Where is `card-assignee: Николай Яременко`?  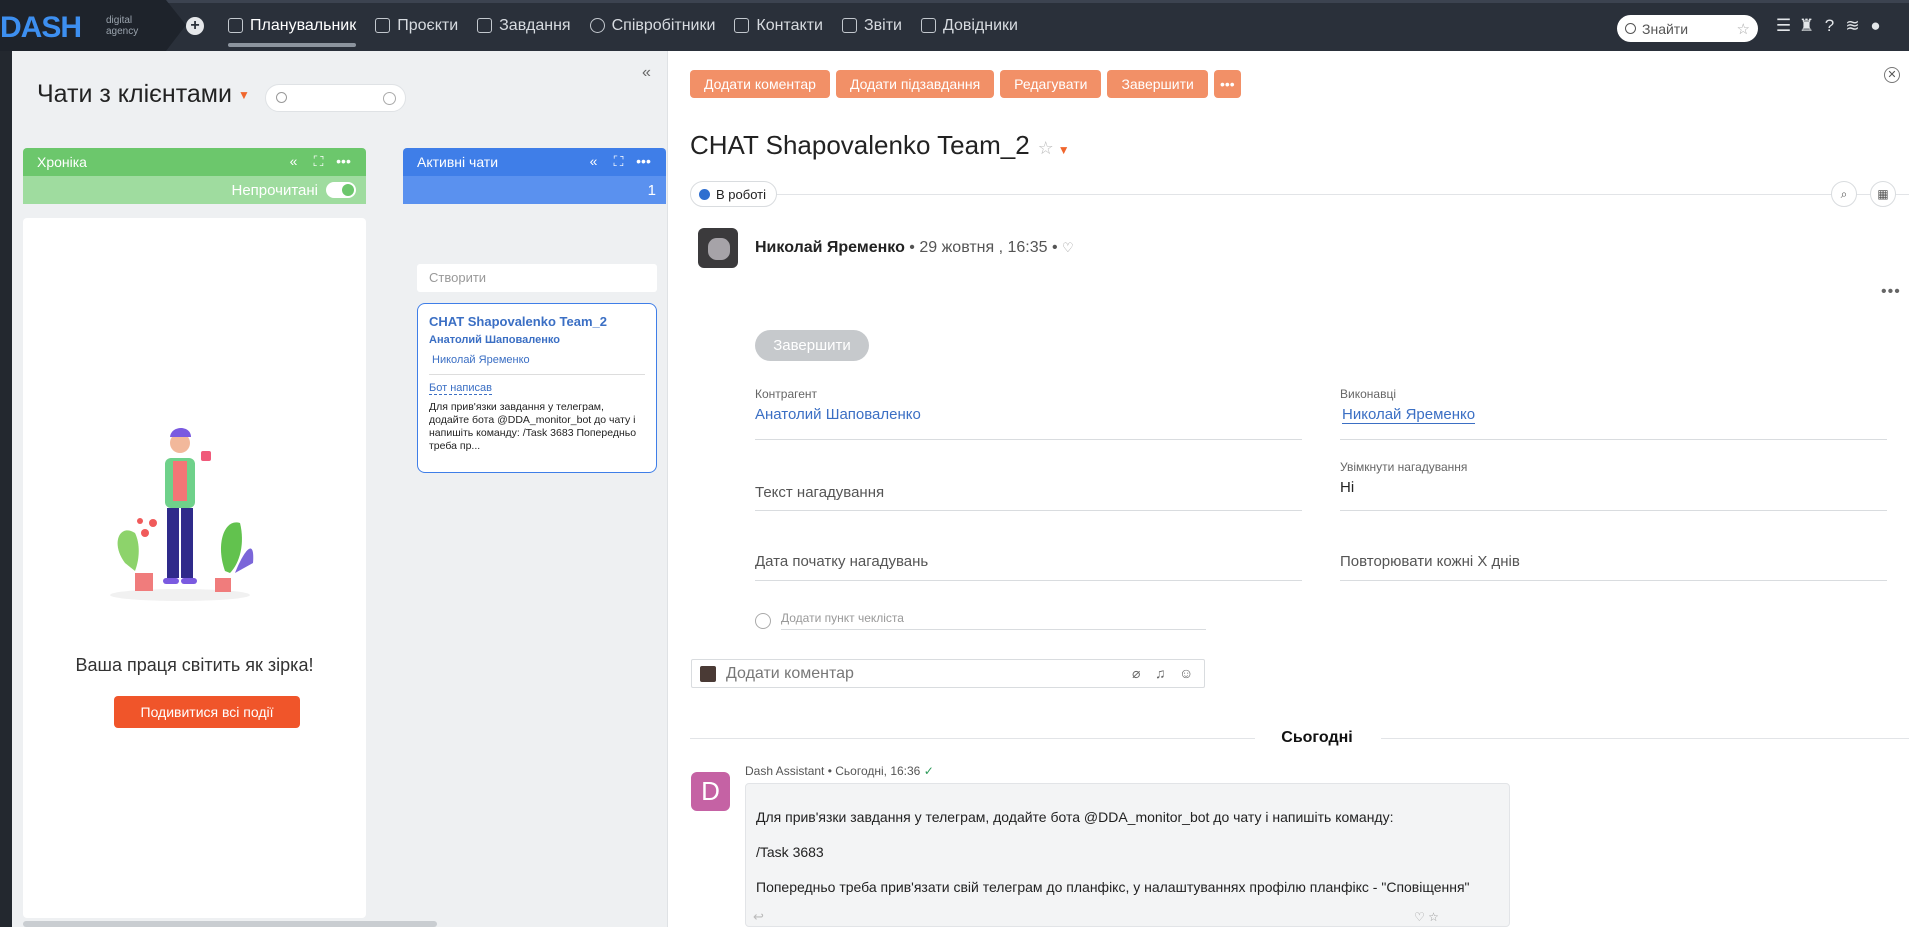 card-assignee: Николай Яременко is located at coordinates (481, 360).